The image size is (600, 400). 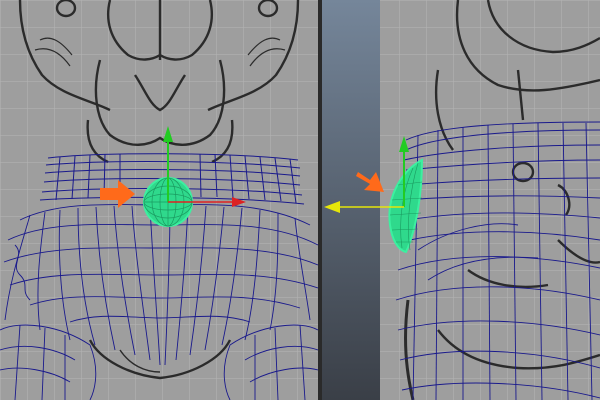 What do you see at coordinates (351, 200) in the screenshot?
I see `viewport-gradient-background` at bounding box center [351, 200].